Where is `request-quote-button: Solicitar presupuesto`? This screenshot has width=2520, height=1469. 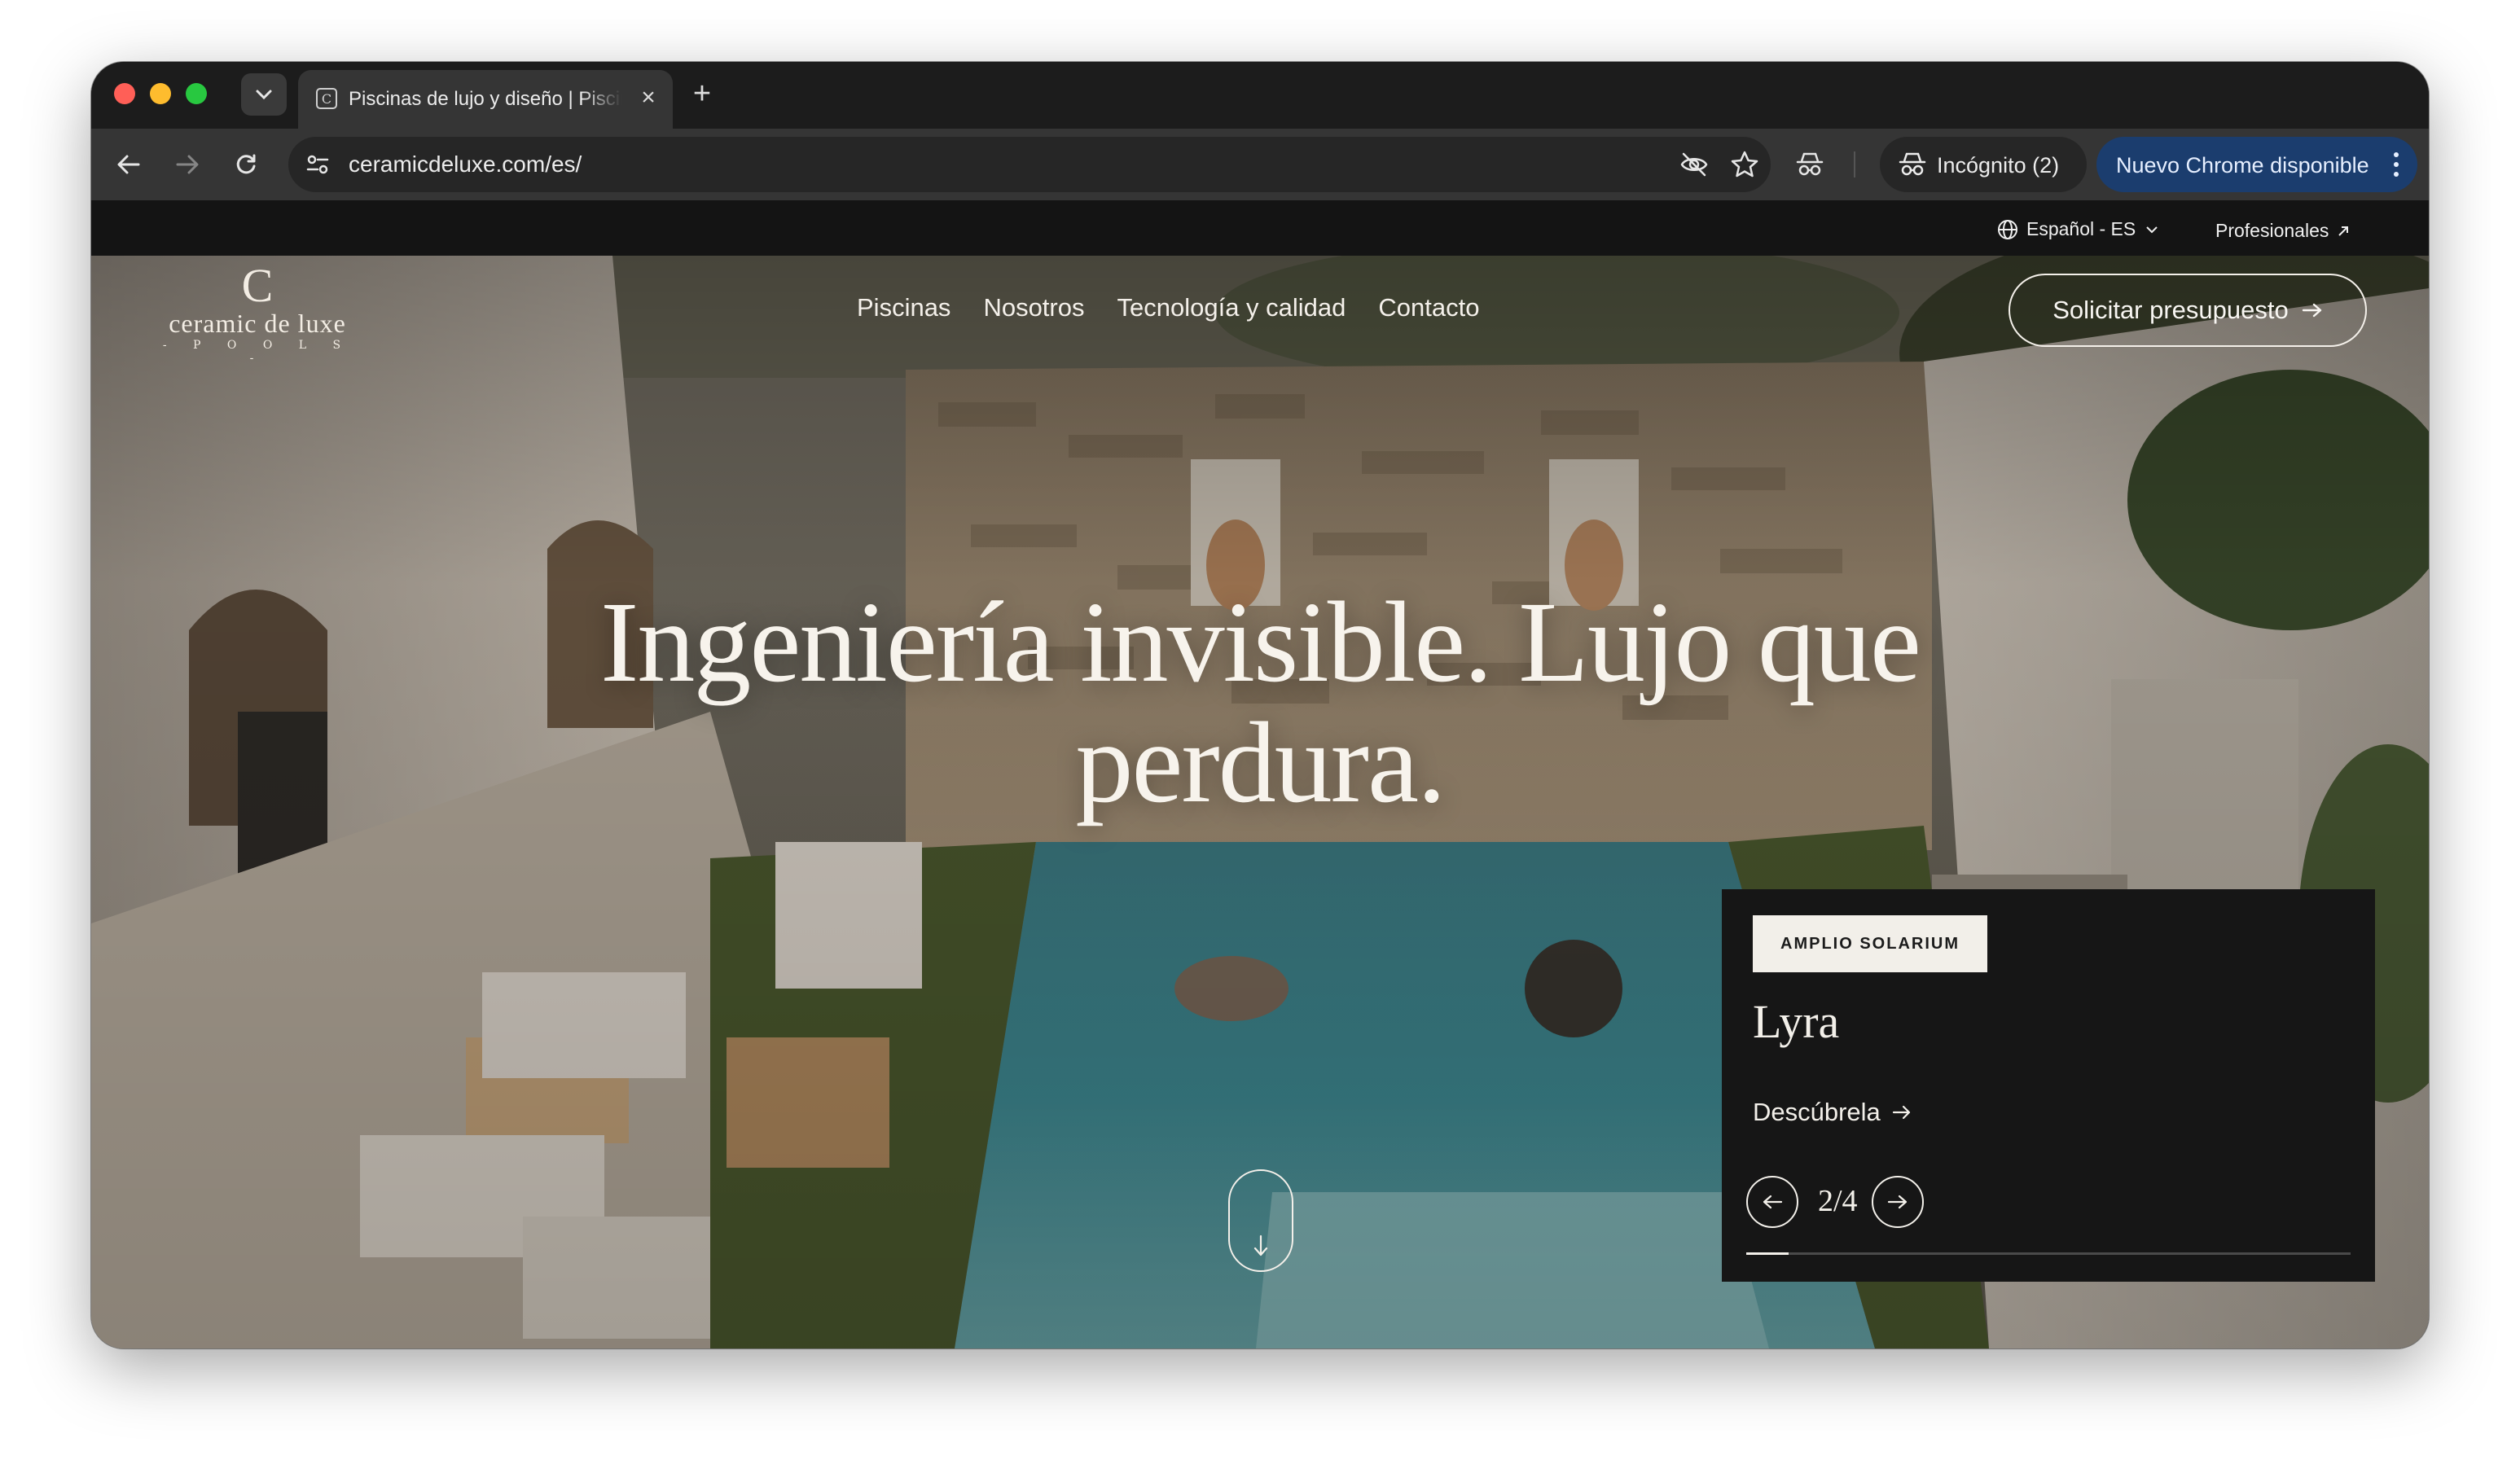 request-quote-button: Solicitar presupuesto is located at coordinates (2188, 310).